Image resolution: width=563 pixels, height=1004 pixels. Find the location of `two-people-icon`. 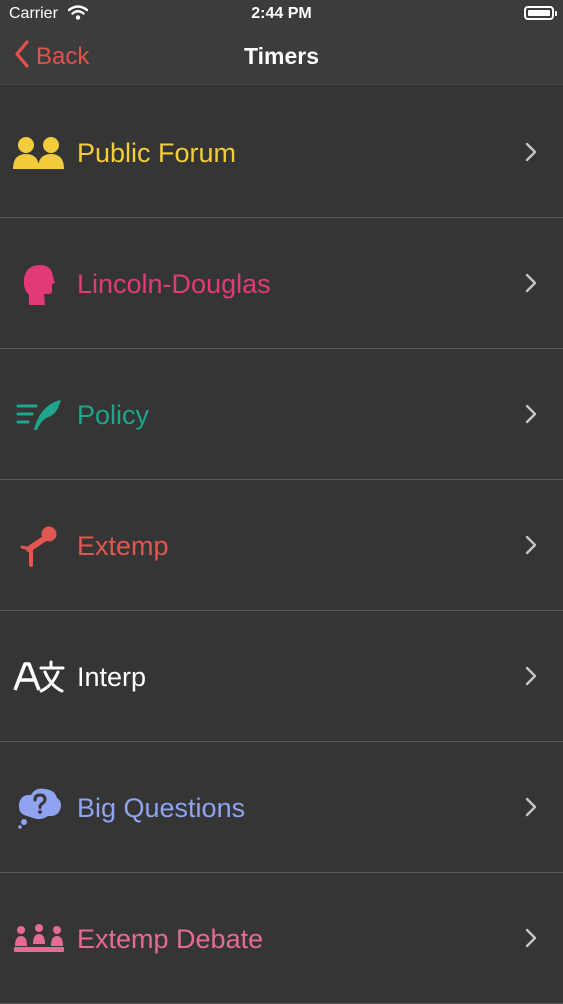

two-people-icon is located at coordinates (39, 153).